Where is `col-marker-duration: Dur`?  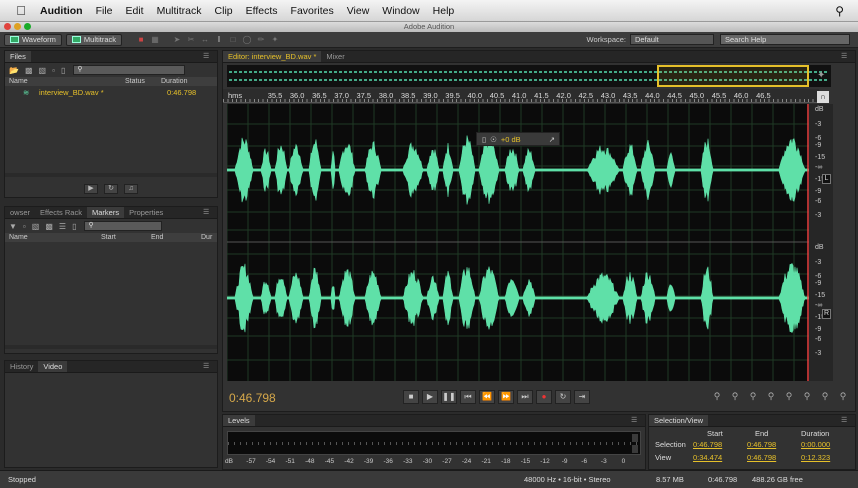 col-marker-duration: Dur is located at coordinates (206, 237).